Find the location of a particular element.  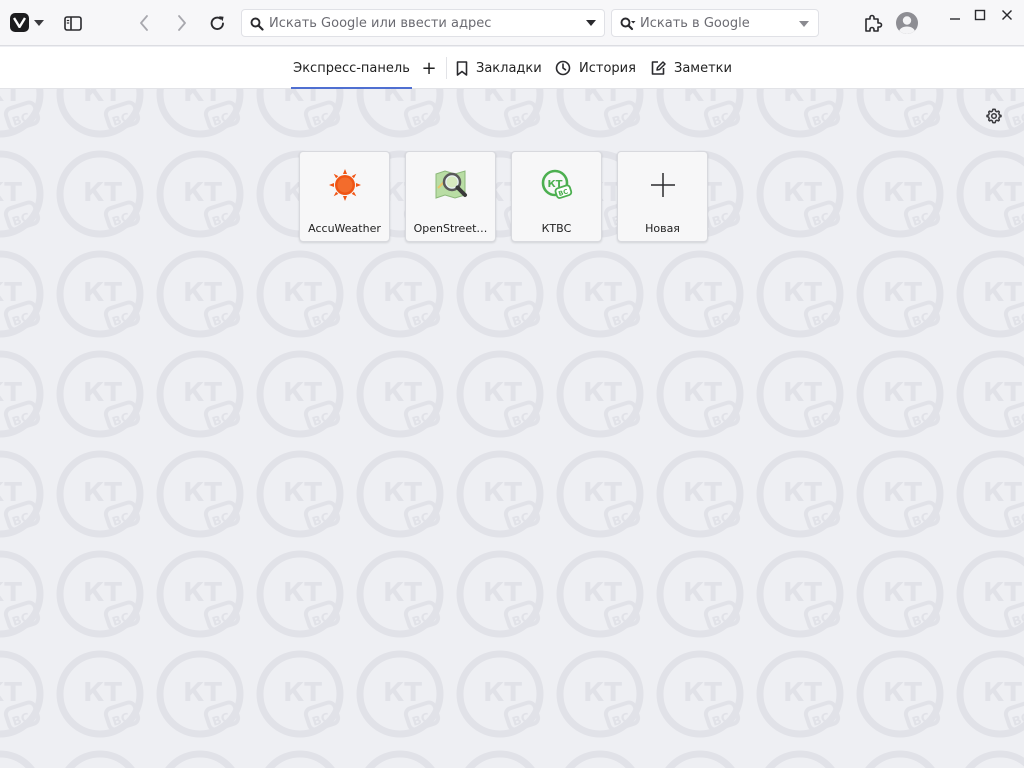

bookmark-icon is located at coordinates (462, 68).